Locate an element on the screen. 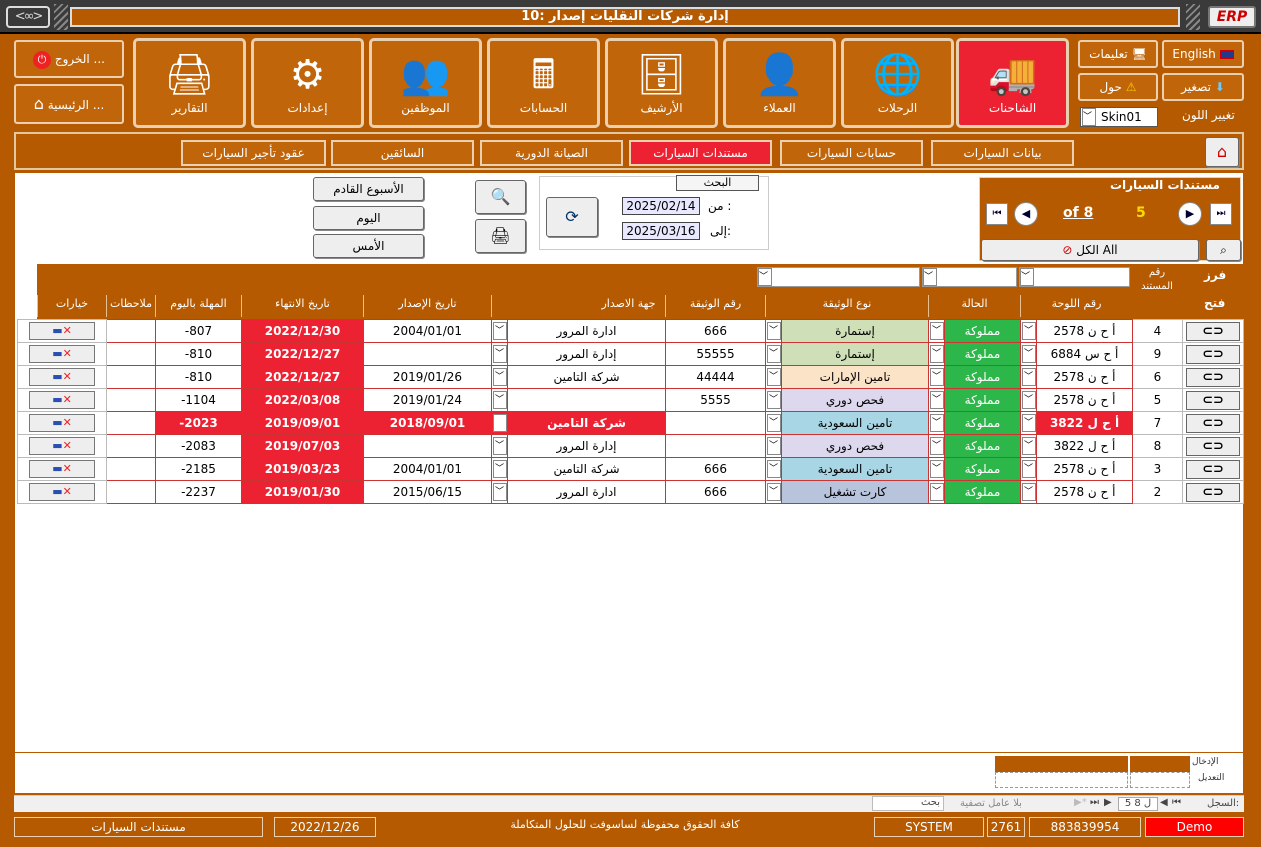 This screenshot has width=1261, height=847. doc-number-cell is located at coordinates (715, 446).